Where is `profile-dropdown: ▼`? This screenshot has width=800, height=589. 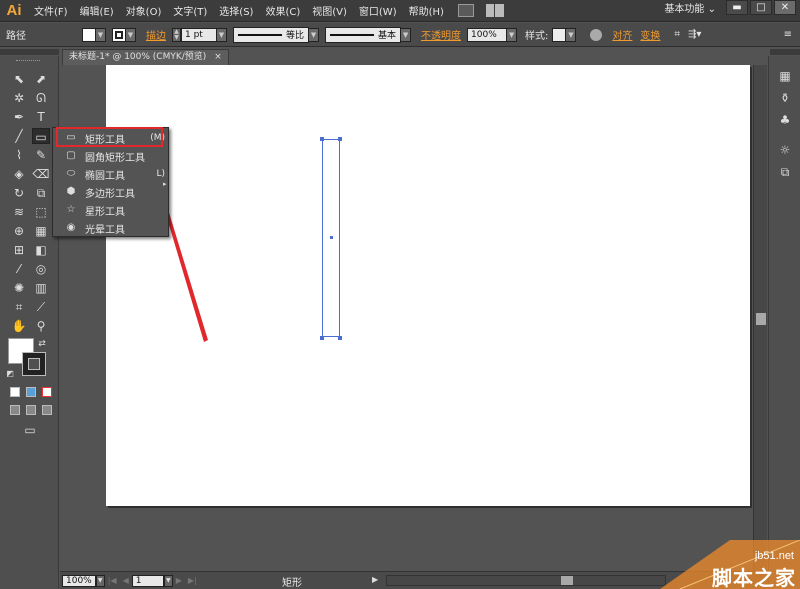
profile-dropdown: ▼ is located at coordinates (314, 34).